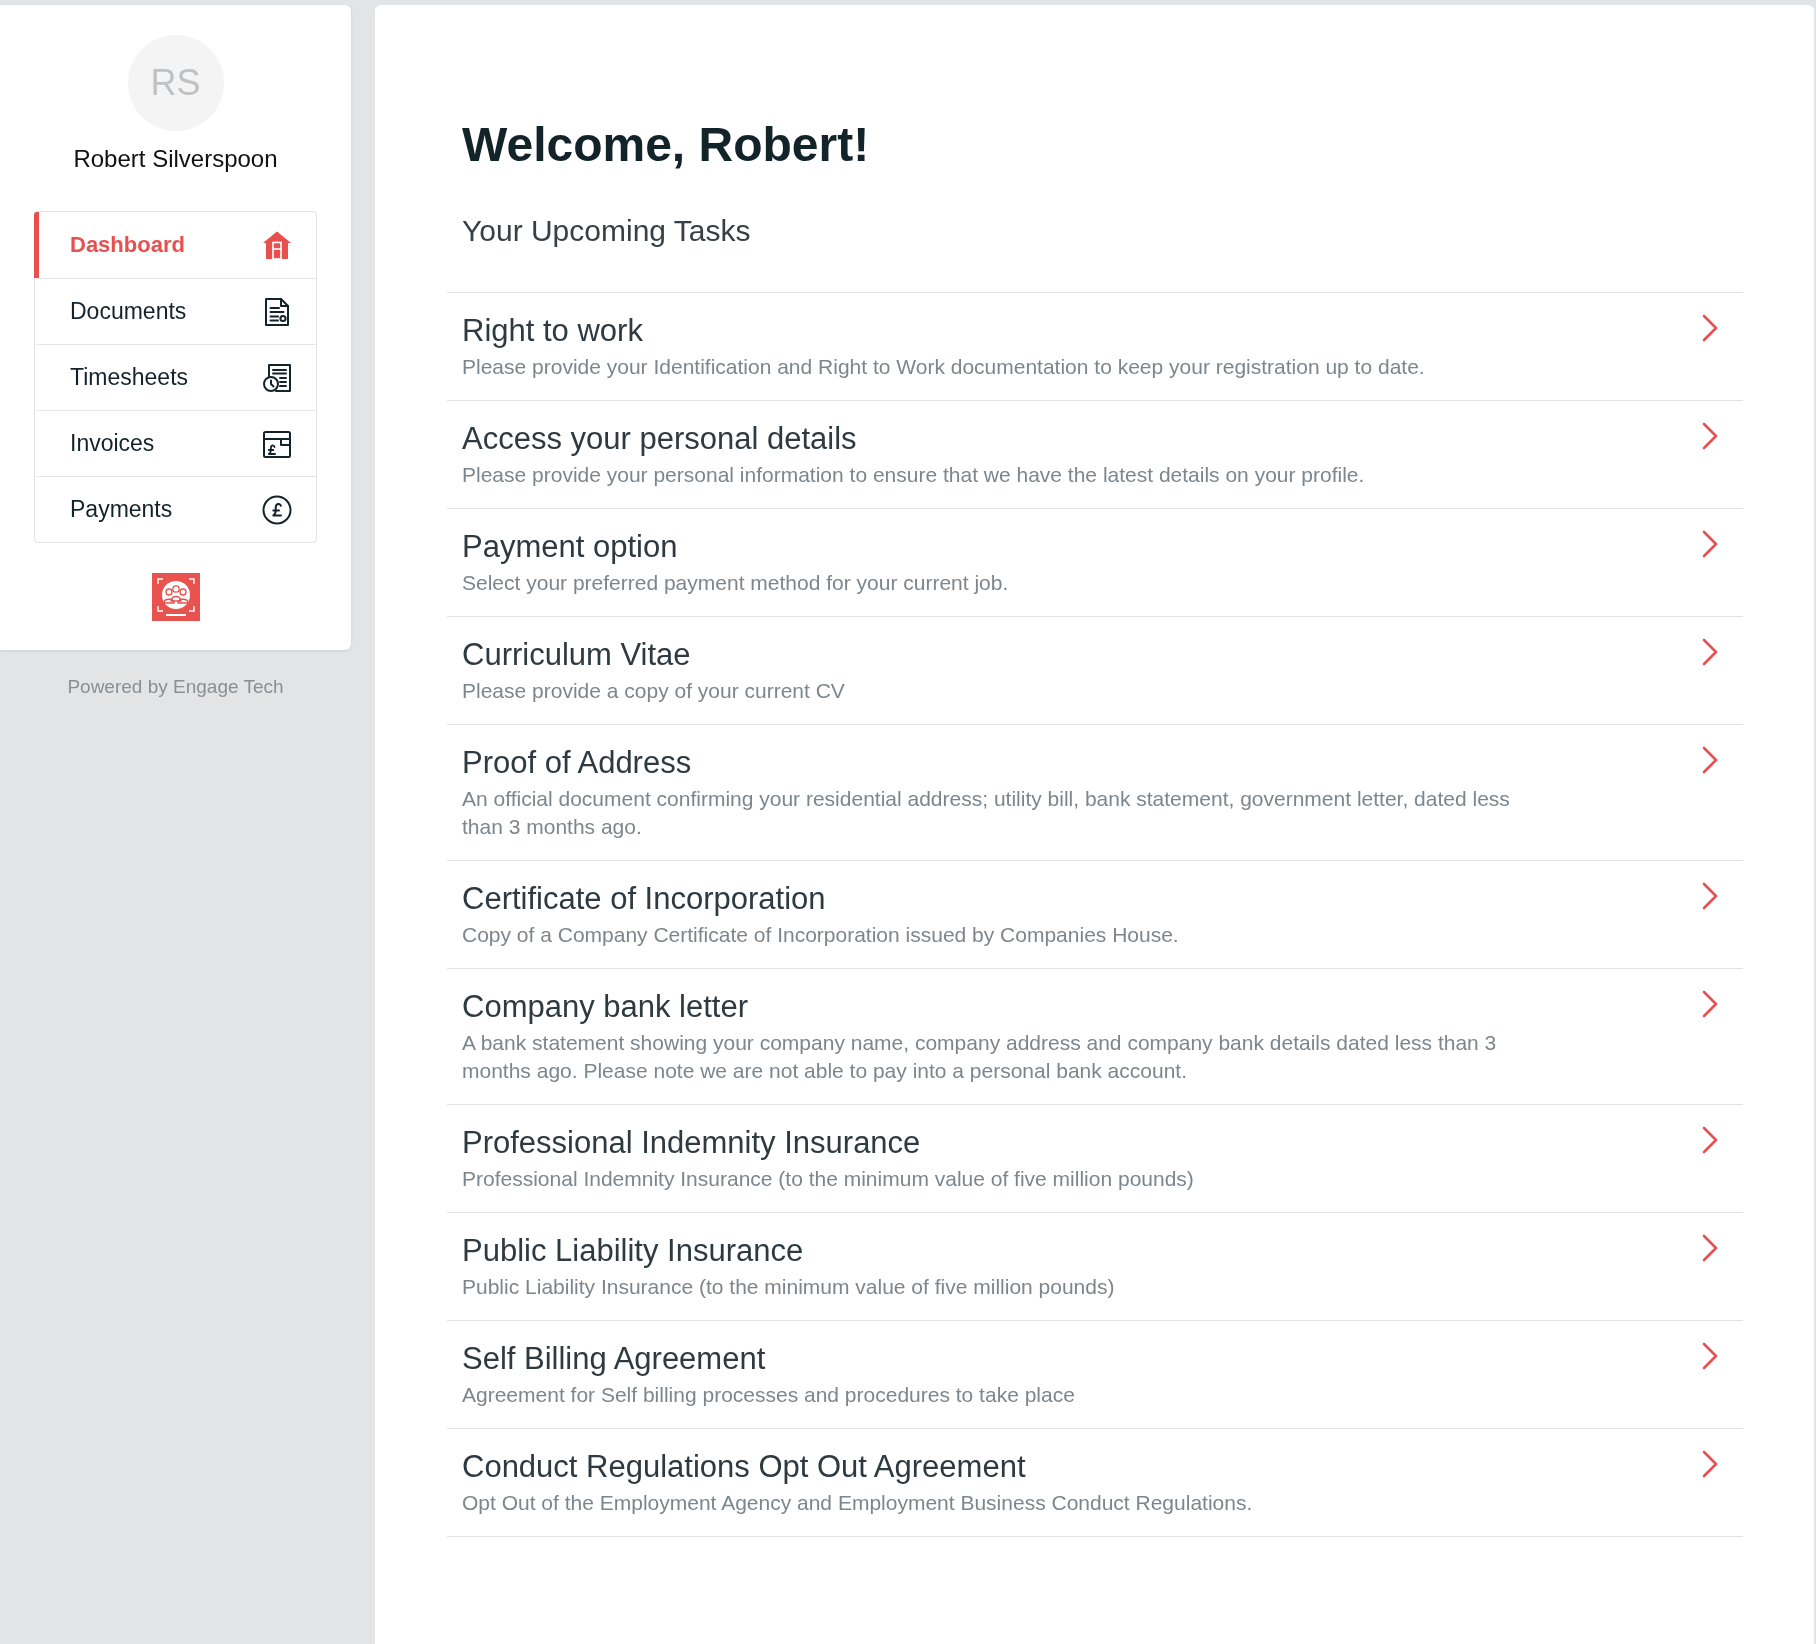 The height and width of the screenshot is (1644, 1816). What do you see at coordinates (277, 377) in the screenshot?
I see `timesheet-icon` at bounding box center [277, 377].